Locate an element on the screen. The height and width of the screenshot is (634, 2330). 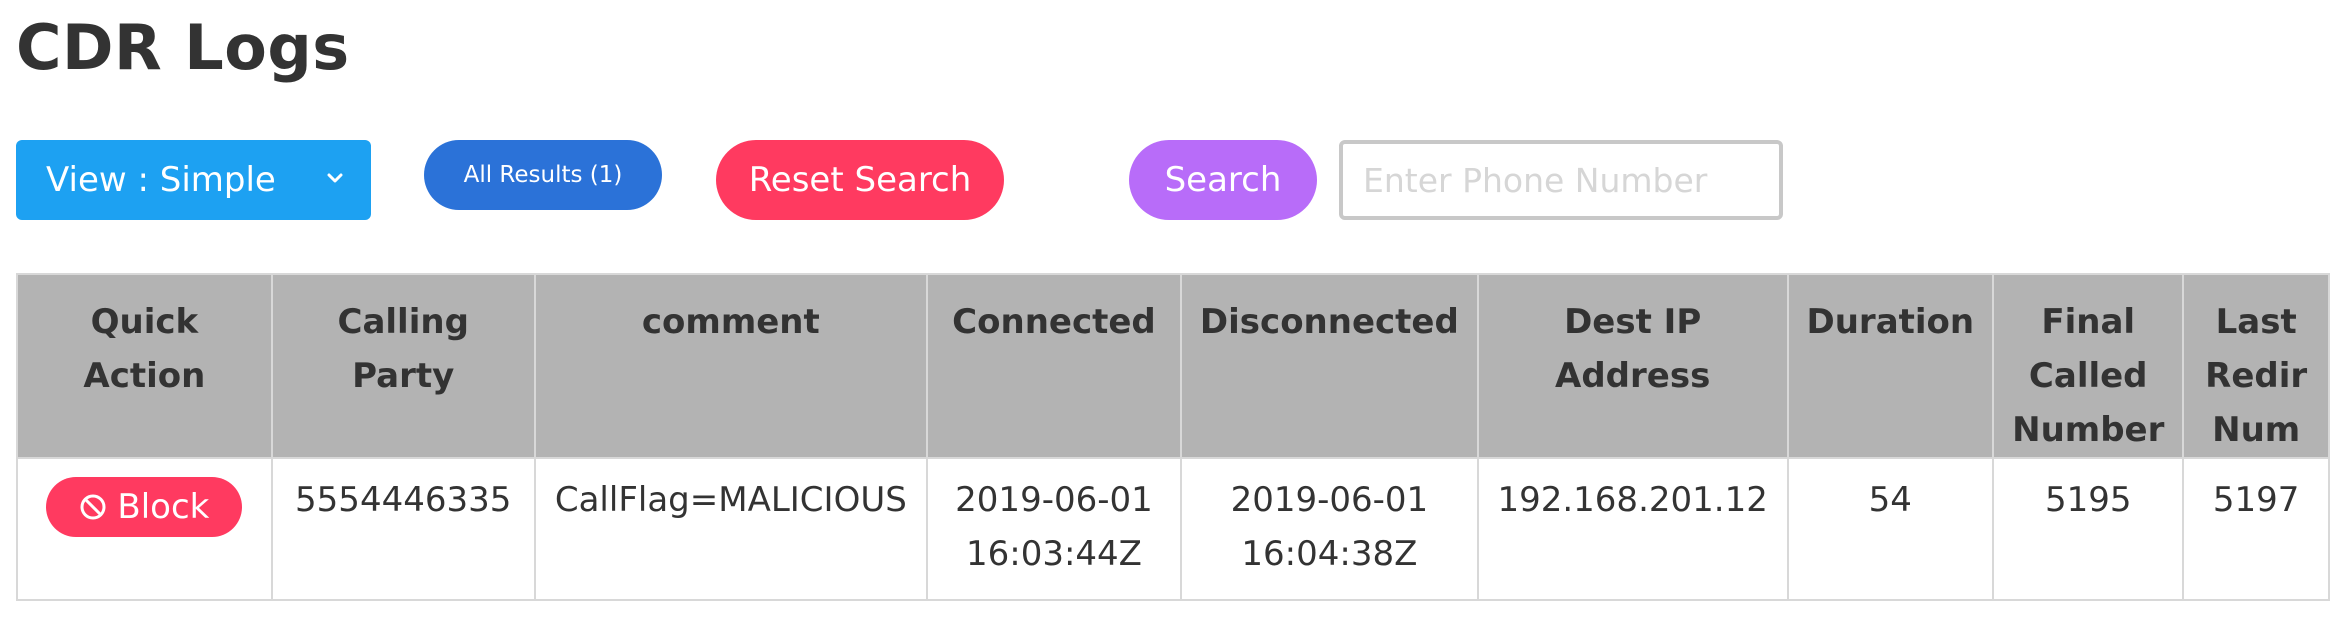
col-header-dest-ip: Dest IP Address is located at coordinates (1632, 366).